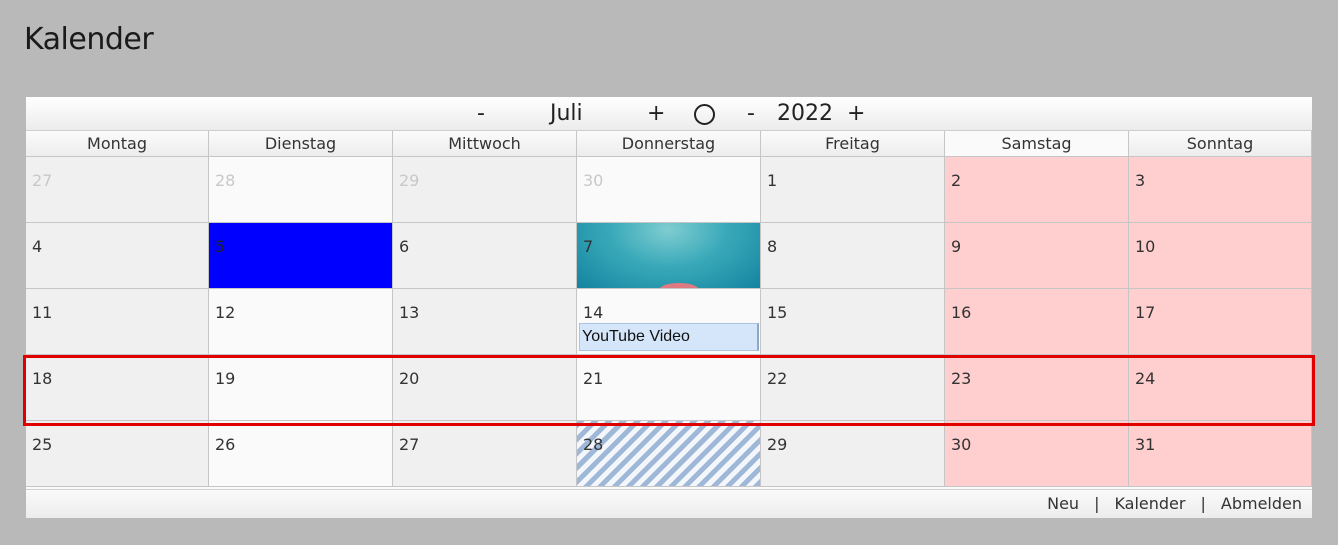 This screenshot has height=545, width=1338. I want to click on day-cell: 29, so click(853, 453).